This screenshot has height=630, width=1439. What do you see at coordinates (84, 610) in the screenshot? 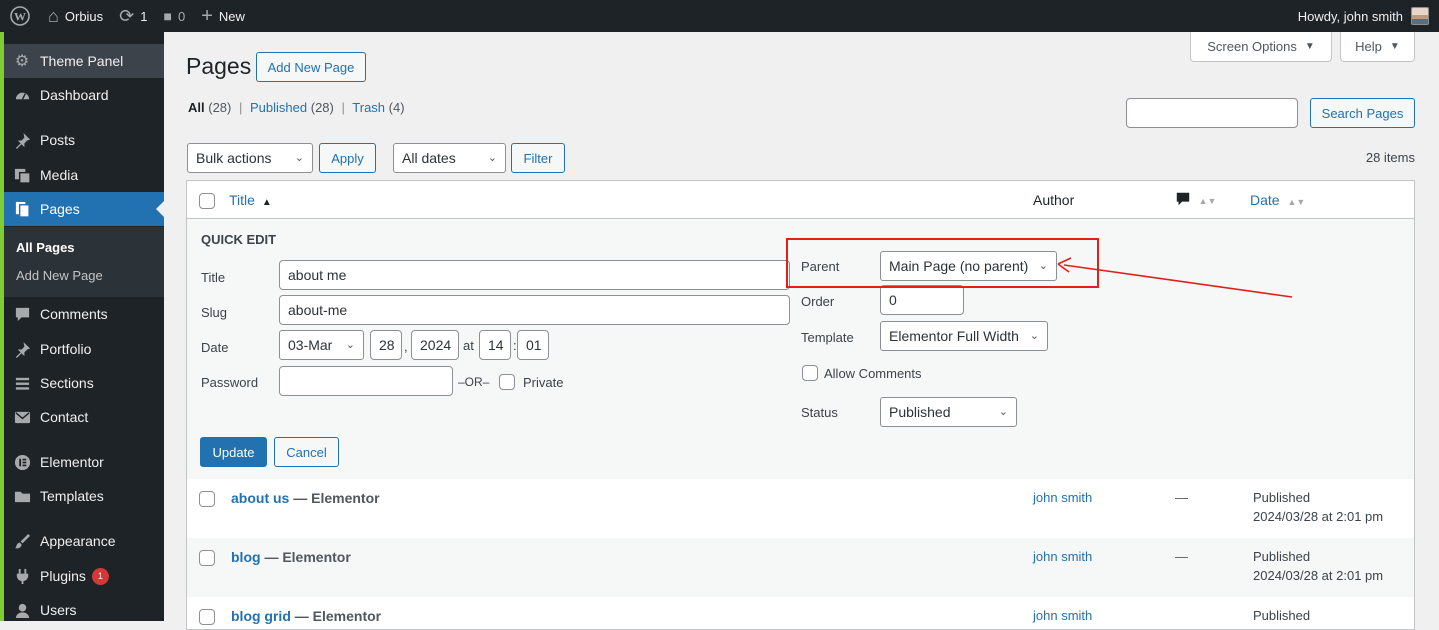
I see `sidebar-item-users: Users` at bounding box center [84, 610].